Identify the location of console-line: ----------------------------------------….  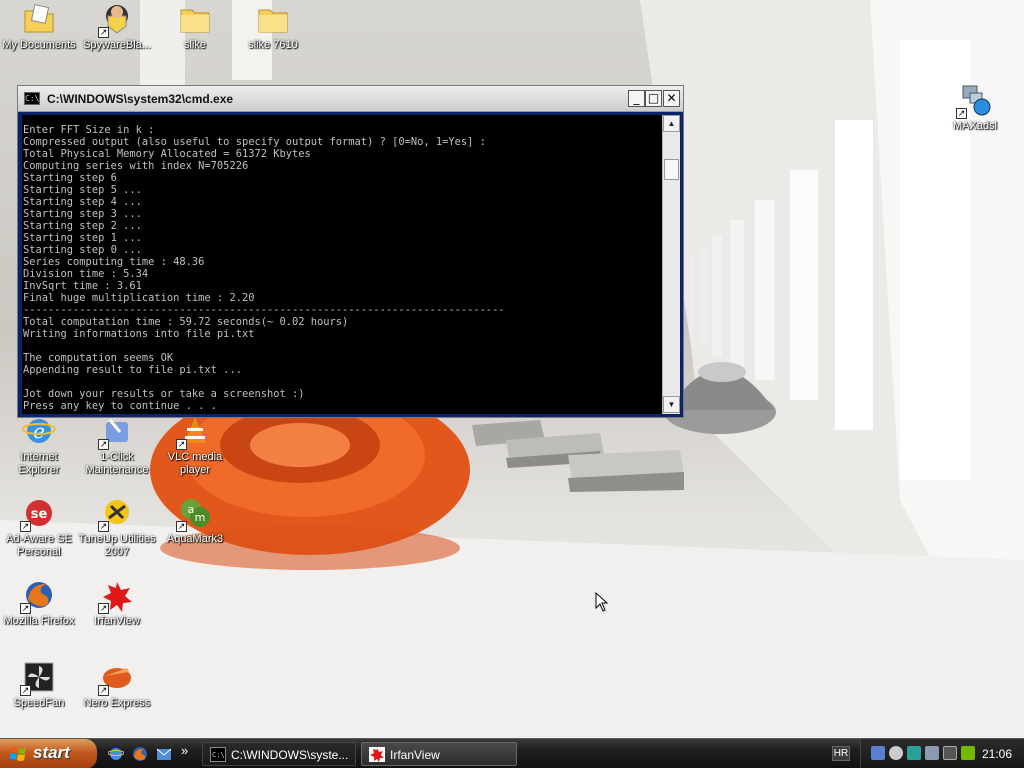
(264, 310).